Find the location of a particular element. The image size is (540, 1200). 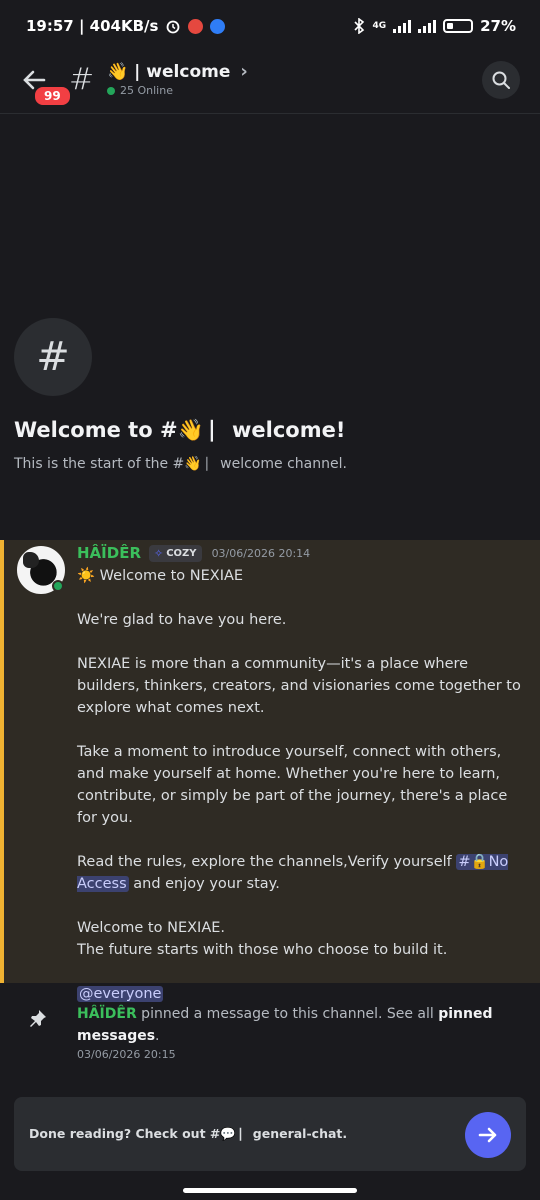

home-indicator is located at coordinates (270, 1190).